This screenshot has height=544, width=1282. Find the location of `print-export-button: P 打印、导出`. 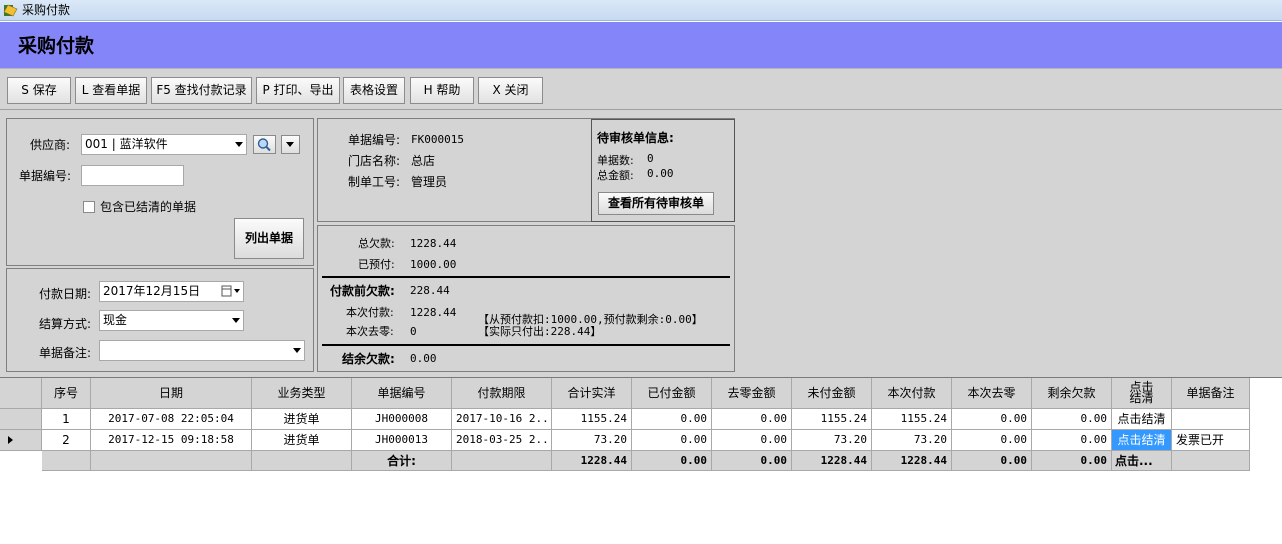

print-export-button: P 打印、导出 is located at coordinates (298, 90).